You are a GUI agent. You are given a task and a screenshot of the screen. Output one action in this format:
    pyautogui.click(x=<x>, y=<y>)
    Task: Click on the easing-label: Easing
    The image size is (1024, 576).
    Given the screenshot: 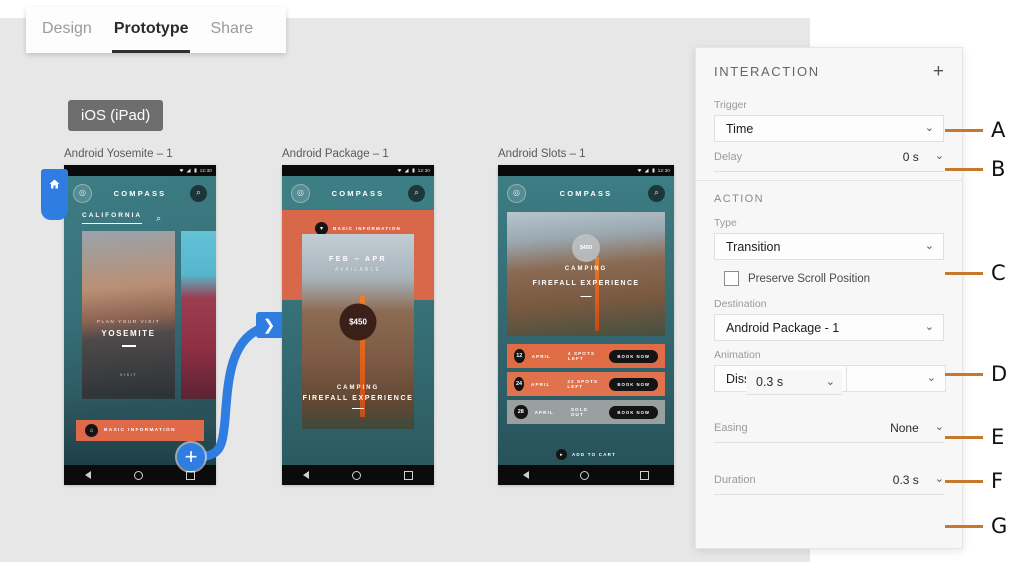 What is the action you would take?
    pyautogui.click(x=731, y=427)
    